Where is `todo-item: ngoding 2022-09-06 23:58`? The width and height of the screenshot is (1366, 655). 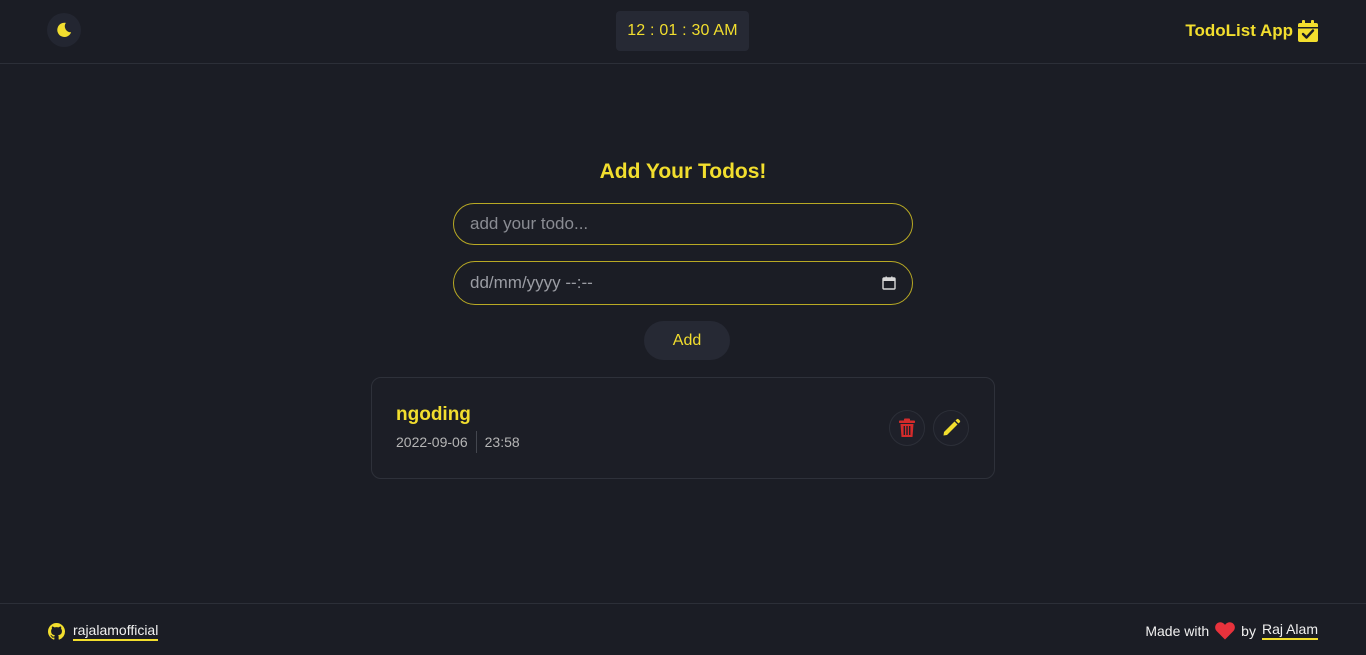
todo-item: ngoding 2022-09-06 23:58 is located at coordinates (683, 428).